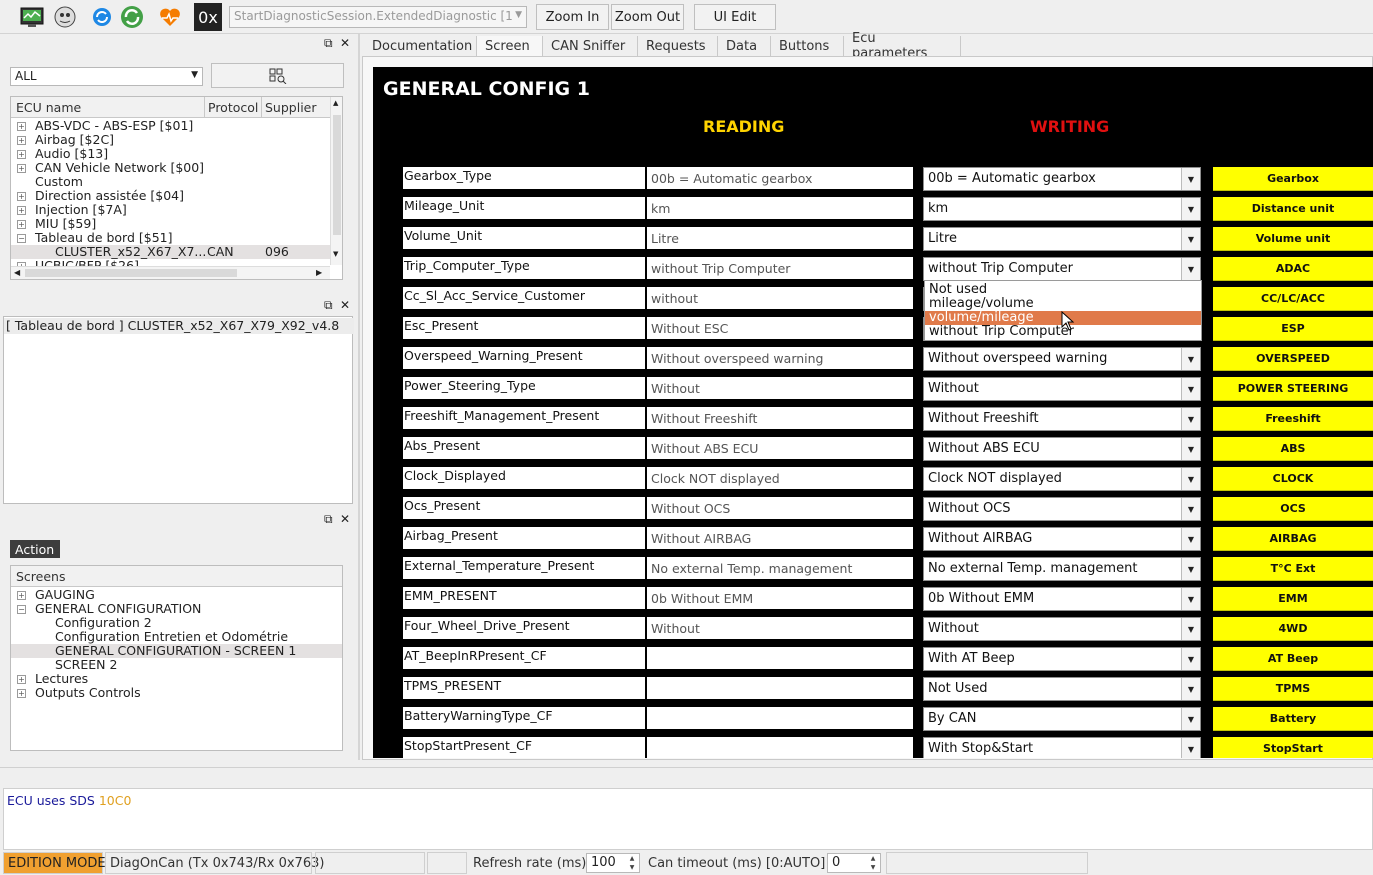 This screenshot has width=1373, height=875. I want to click on screen-item: − GENERAL CONFIGURATION, so click(176, 609).